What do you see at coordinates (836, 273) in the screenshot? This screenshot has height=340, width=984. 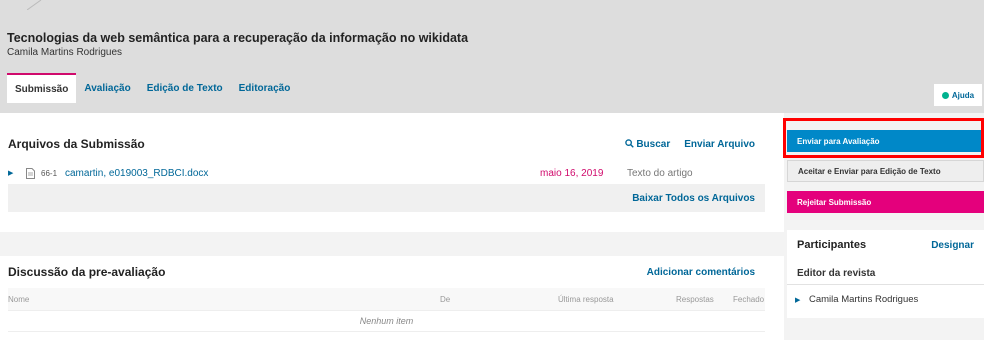 I see `participant-group-label: Editor da revista` at bounding box center [836, 273].